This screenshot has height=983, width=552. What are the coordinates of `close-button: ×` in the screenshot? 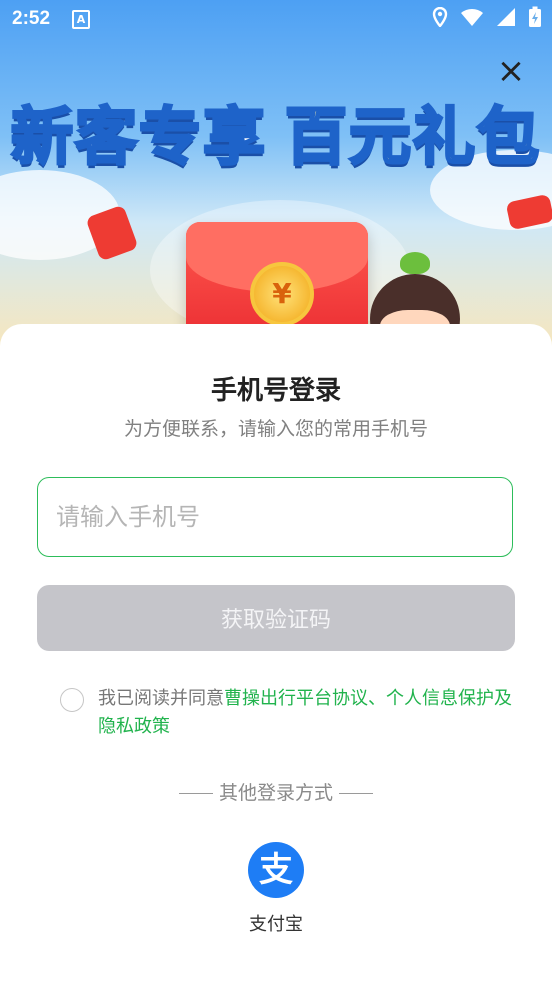 It's located at (511, 71).